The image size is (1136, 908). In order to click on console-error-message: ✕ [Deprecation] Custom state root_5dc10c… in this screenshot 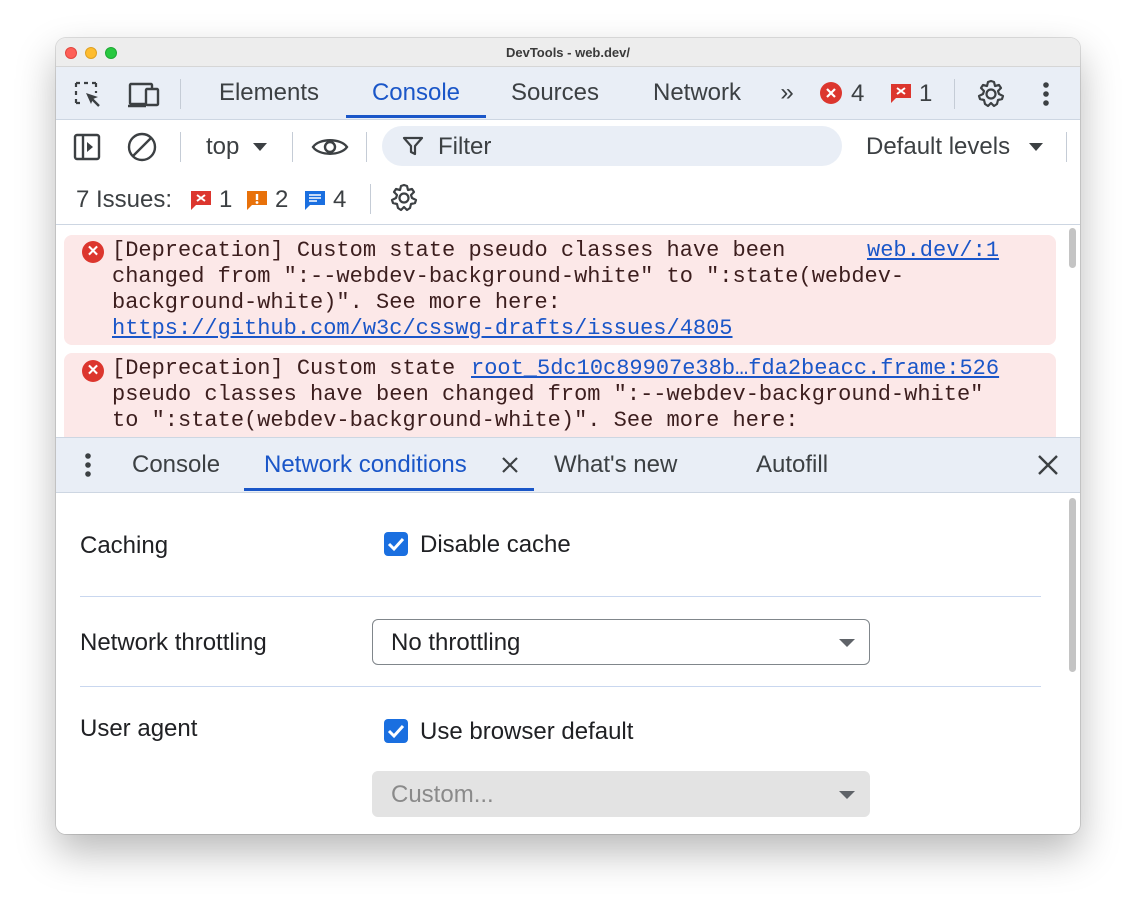, I will do `click(560, 395)`.